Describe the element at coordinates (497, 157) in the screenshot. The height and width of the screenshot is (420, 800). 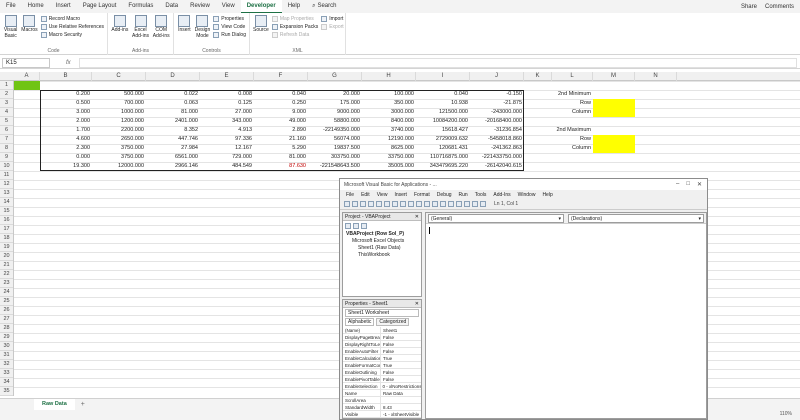
I see `table-cell: -221433750.000` at that location.